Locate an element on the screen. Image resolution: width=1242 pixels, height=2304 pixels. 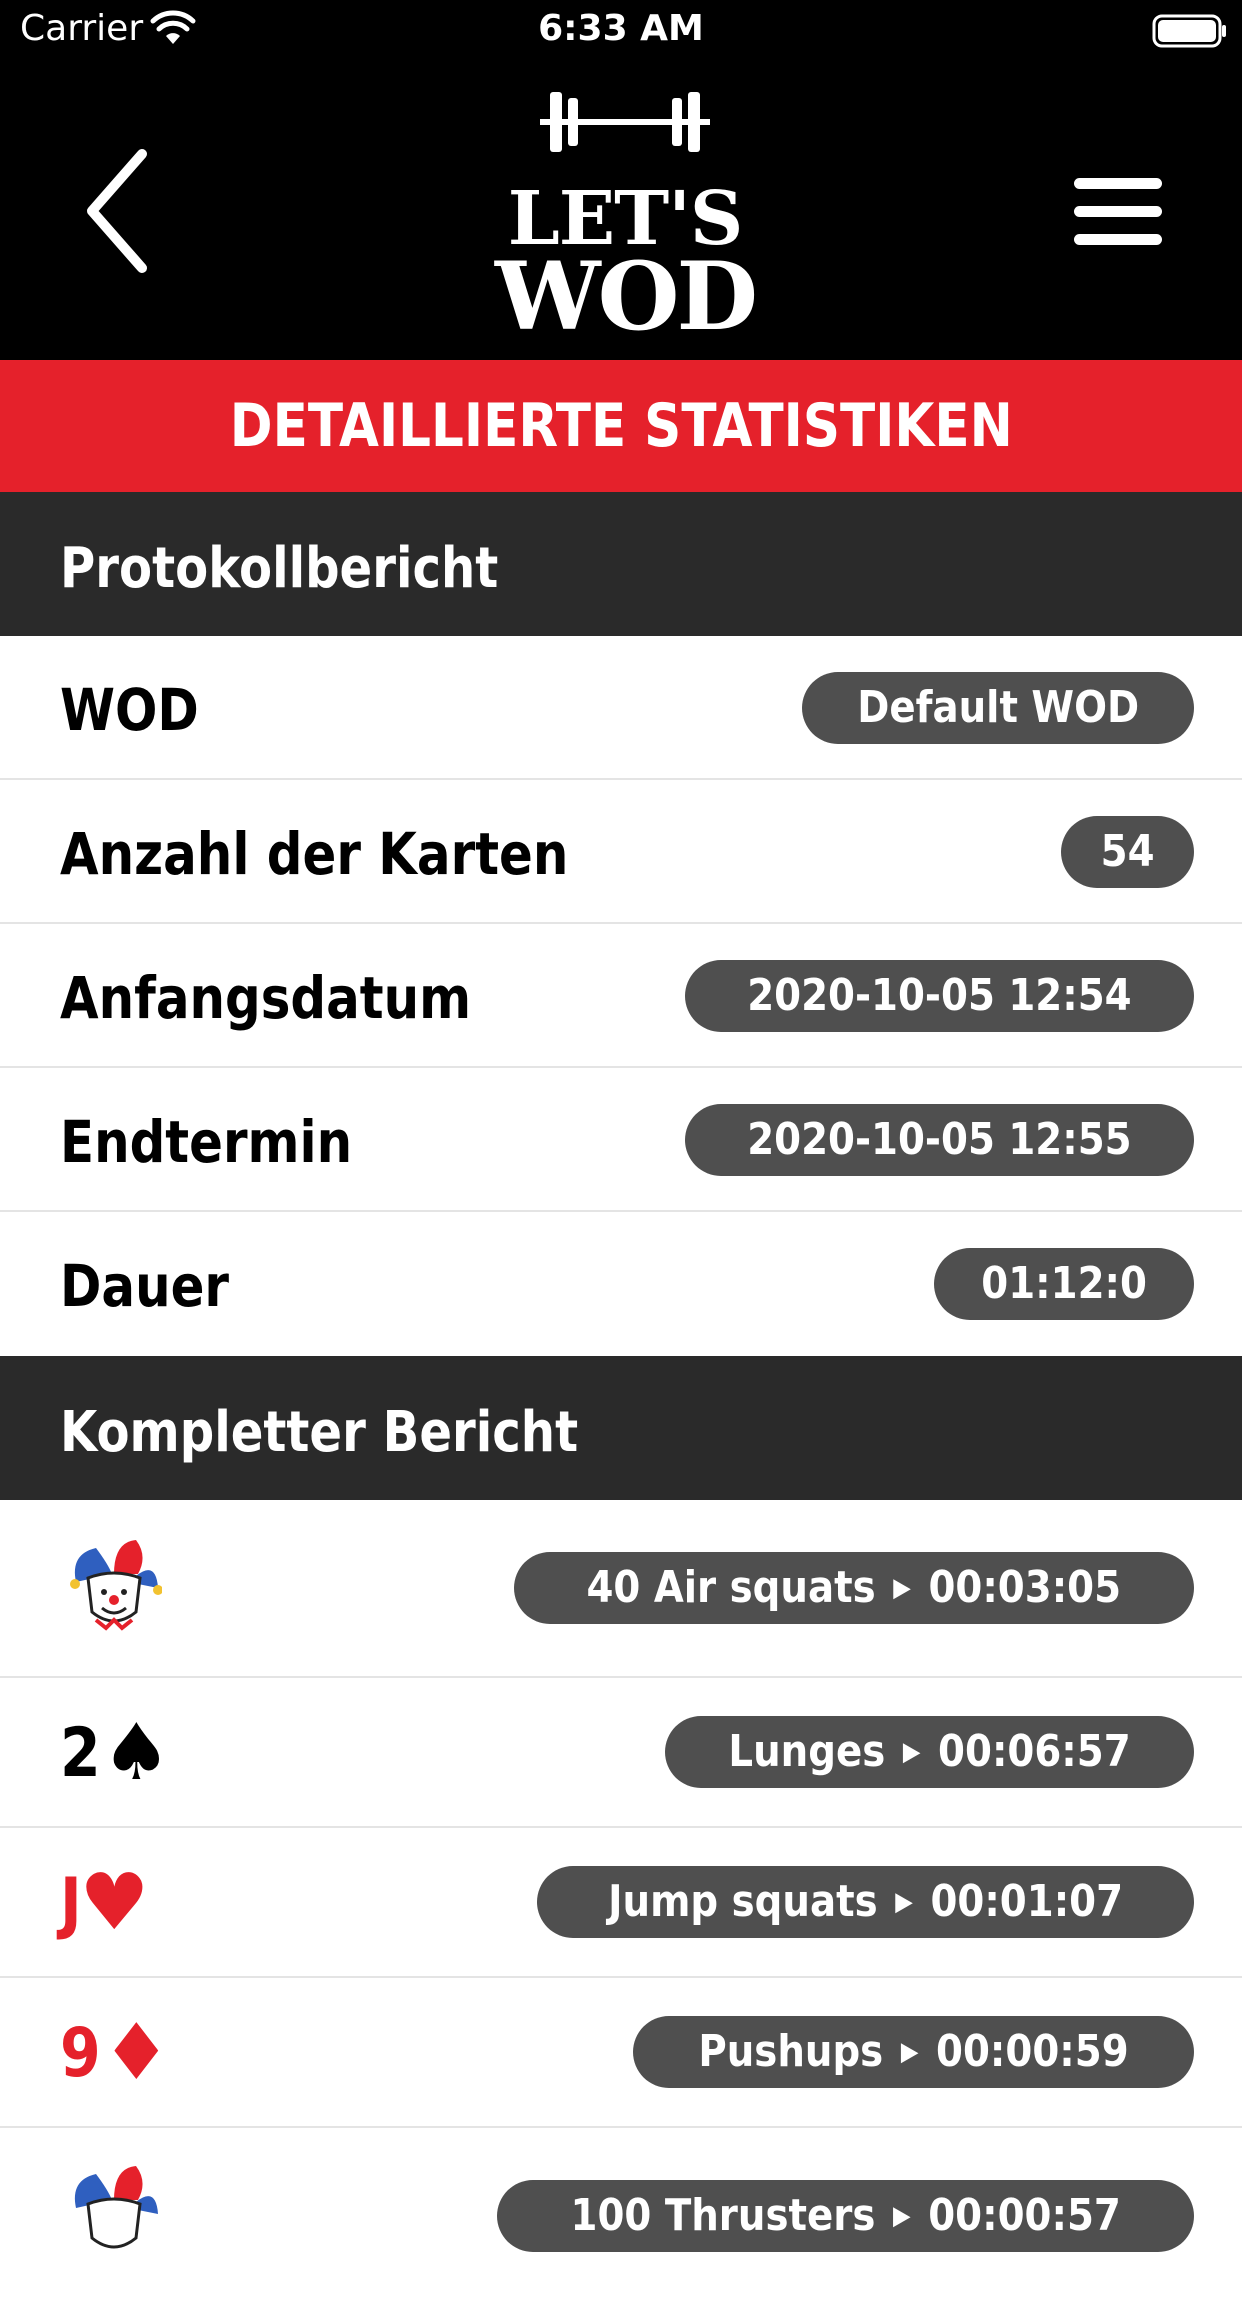
exercise-time-badge: Jump squats ▶ 00:01:07 is located at coordinates (865, 1902).